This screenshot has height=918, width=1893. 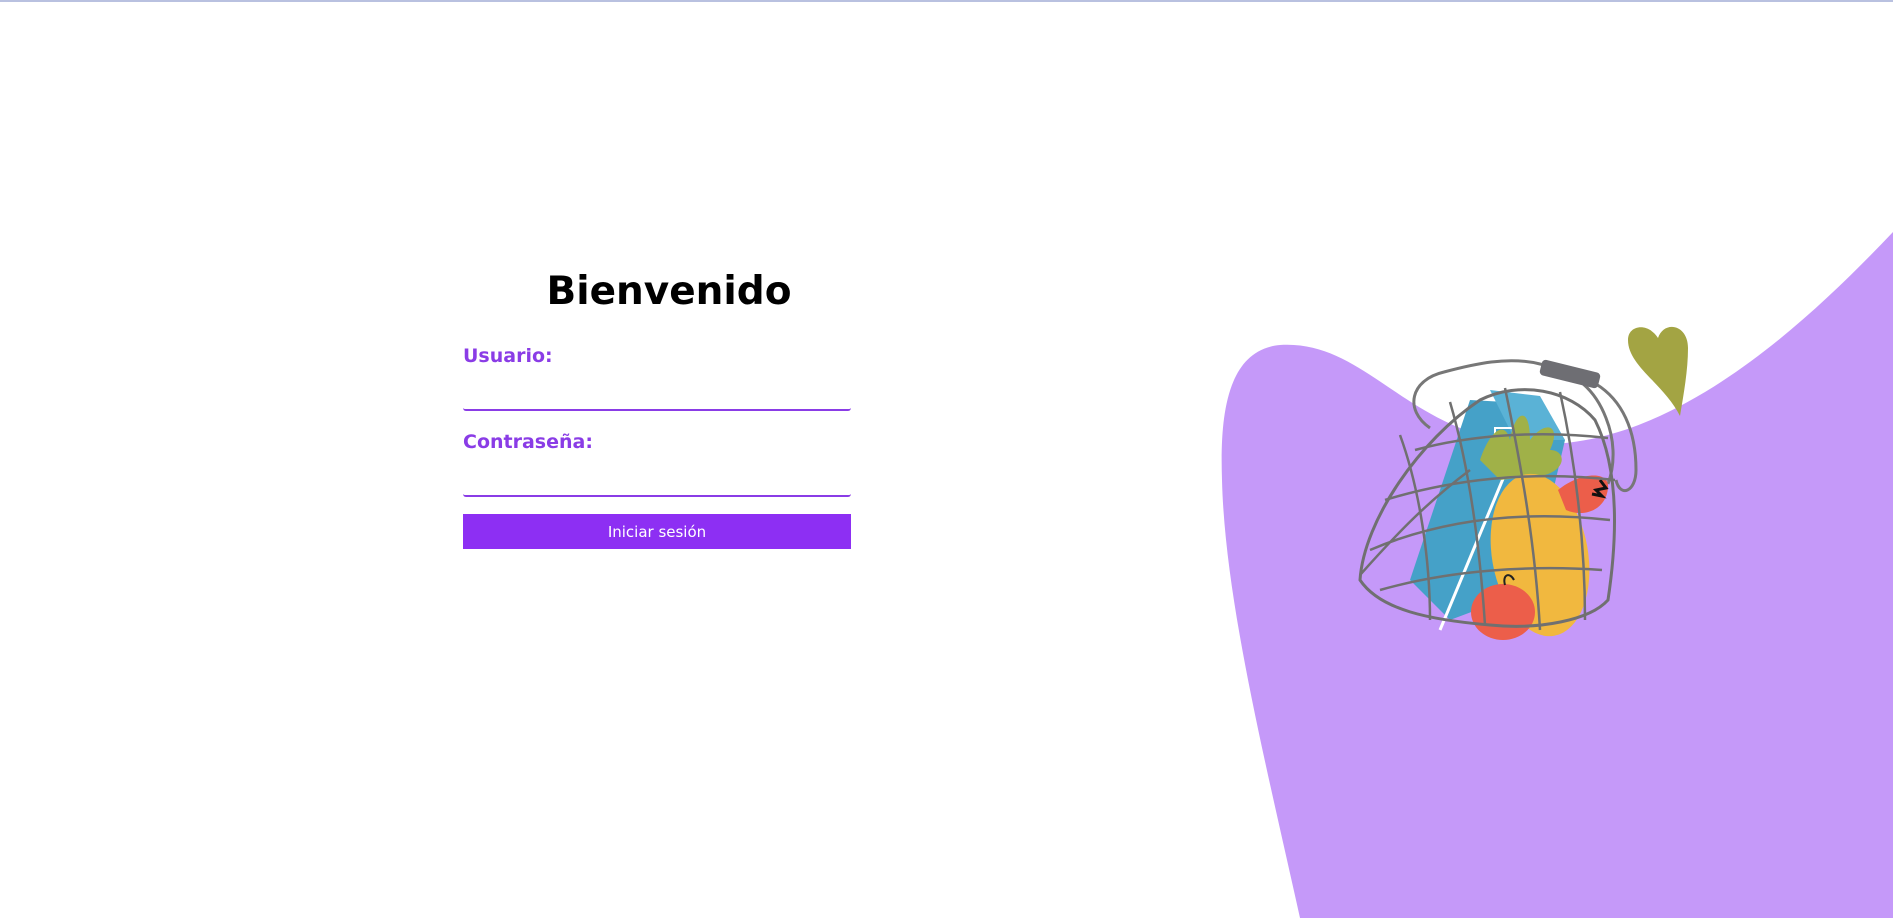 What do you see at coordinates (508, 356) in the screenshot?
I see `username-label: Usuario:` at bounding box center [508, 356].